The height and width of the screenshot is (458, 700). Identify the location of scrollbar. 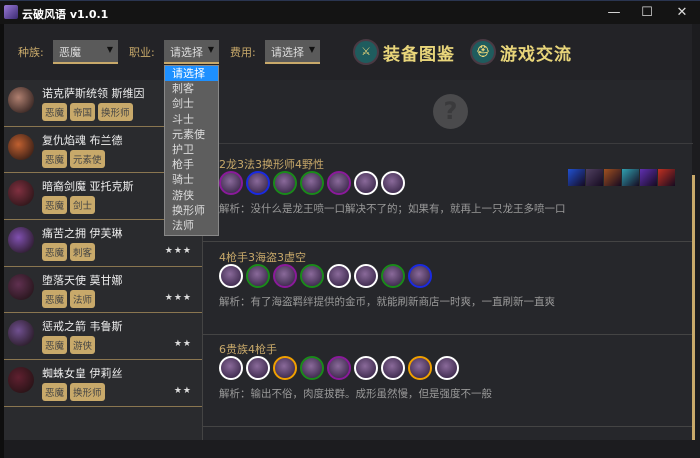
(693, 307).